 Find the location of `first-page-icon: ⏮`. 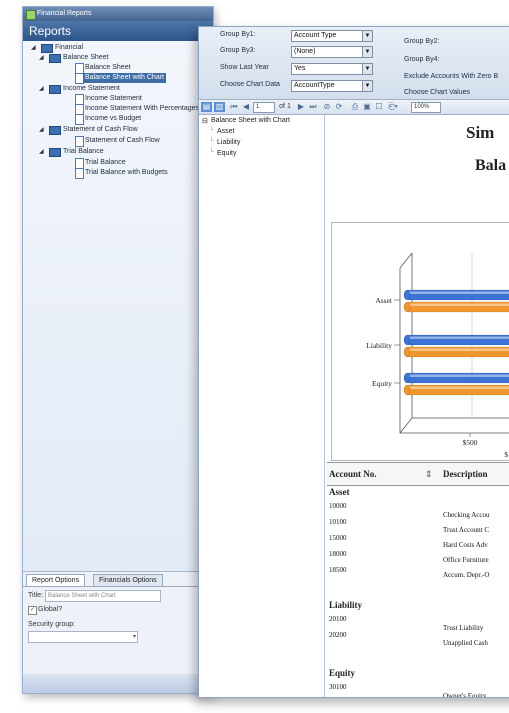

first-page-icon: ⏮ is located at coordinates (234, 107).